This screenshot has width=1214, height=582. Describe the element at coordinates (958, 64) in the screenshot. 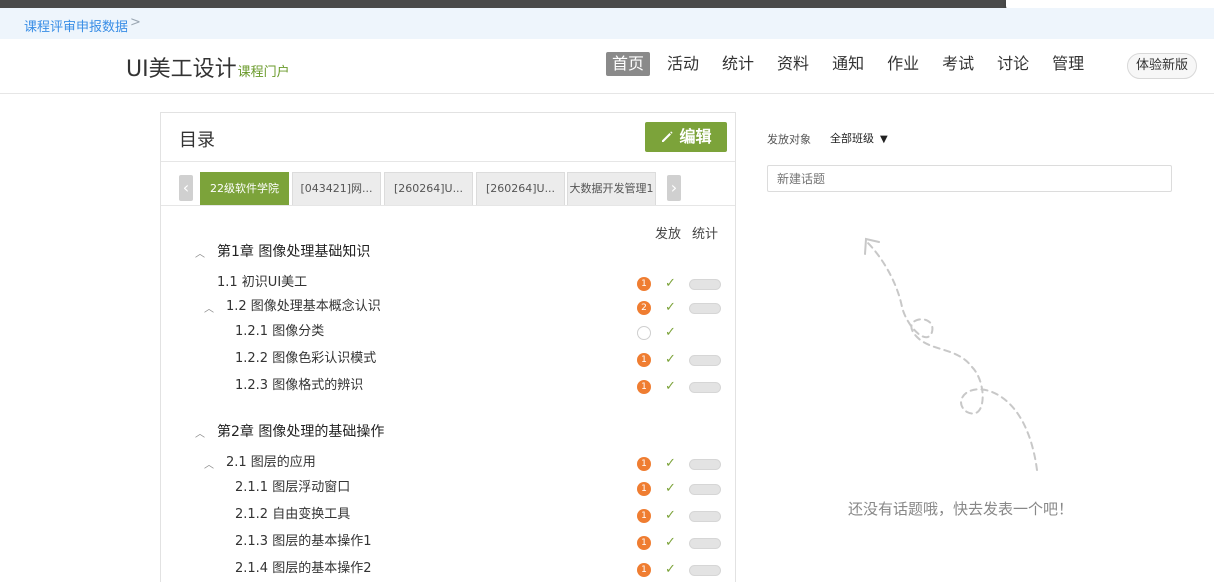

I see `nav-item: 考试` at that location.